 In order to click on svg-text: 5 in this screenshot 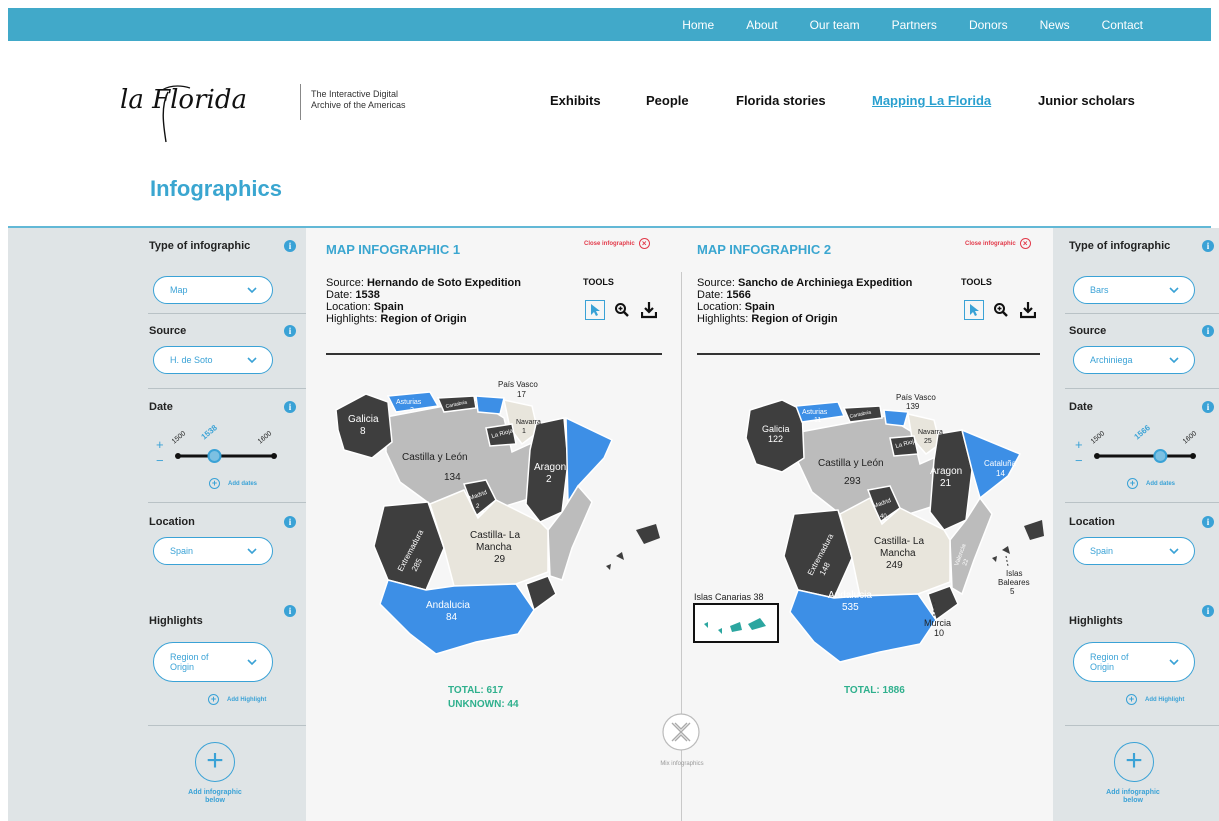, I will do `click(1012, 591)`.